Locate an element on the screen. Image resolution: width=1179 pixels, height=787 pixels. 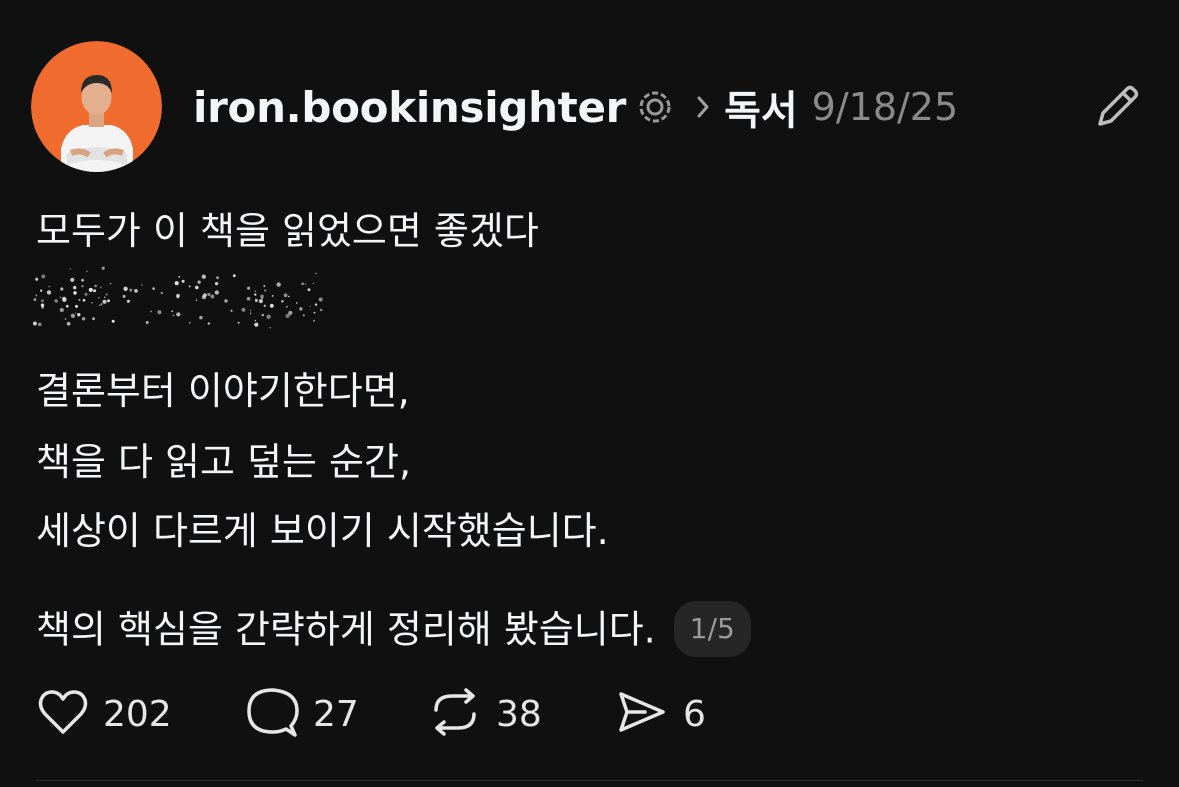
comment-button: 27 is located at coordinates (302, 714).